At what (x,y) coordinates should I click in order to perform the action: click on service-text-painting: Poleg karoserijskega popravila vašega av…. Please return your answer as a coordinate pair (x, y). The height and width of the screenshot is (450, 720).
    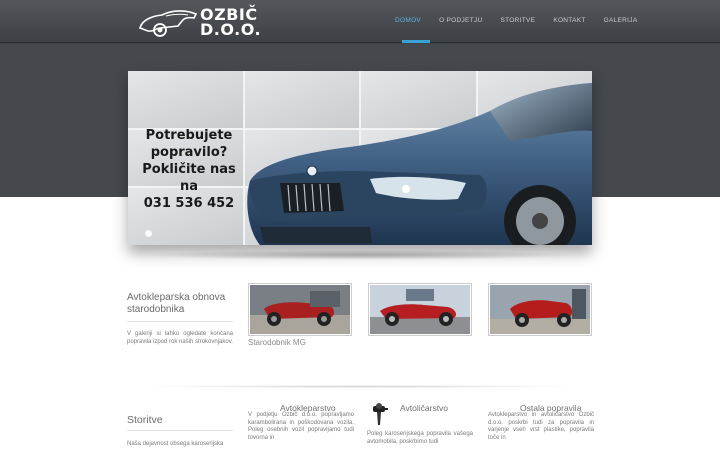
    Looking at the image, I should click on (420, 438).